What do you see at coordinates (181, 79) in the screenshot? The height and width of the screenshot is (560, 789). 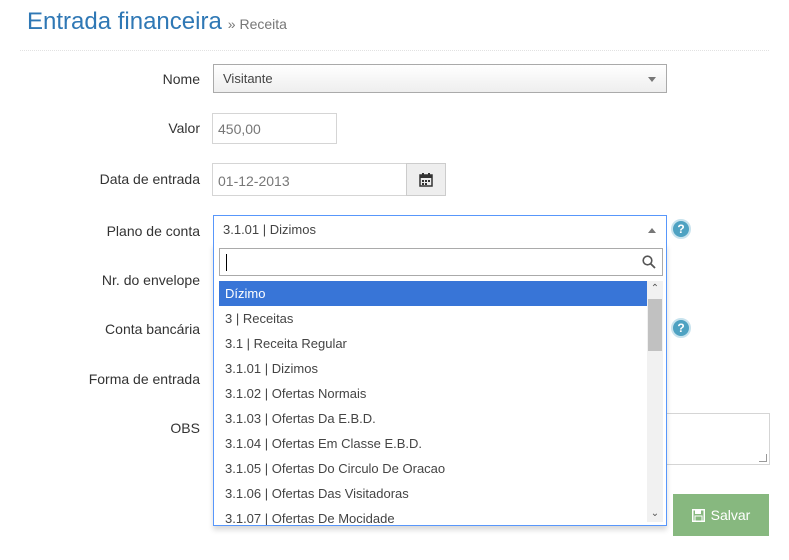 I see `nome-label: Nome` at bounding box center [181, 79].